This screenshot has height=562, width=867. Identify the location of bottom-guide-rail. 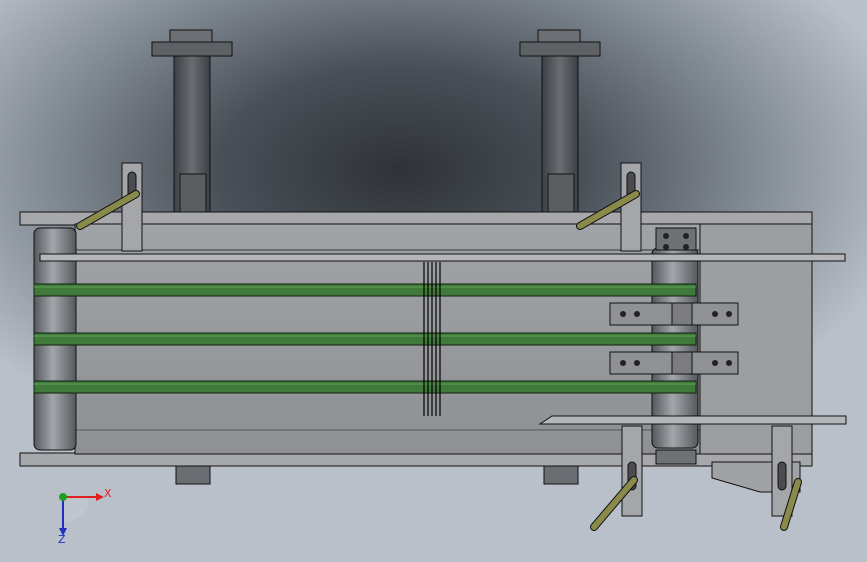
(692, 420).